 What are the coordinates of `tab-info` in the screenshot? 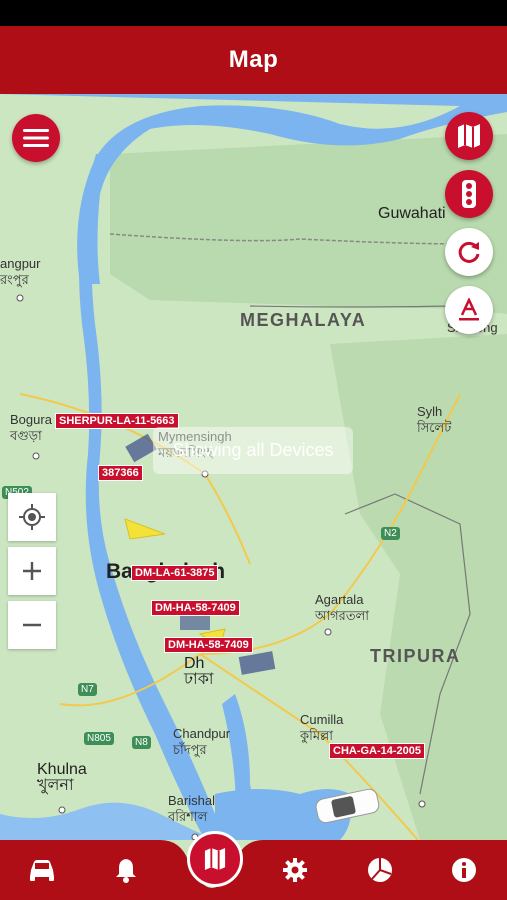 It's located at (464, 870).